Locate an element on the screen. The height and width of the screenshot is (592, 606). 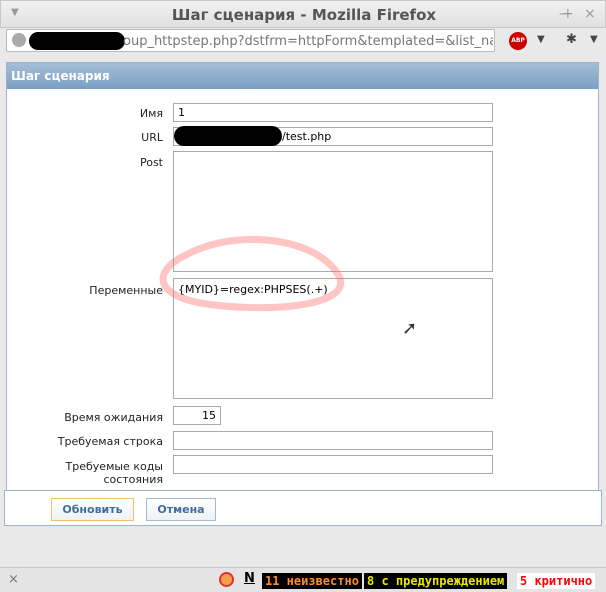
mouse-cursor-icon: ➚ is located at coordinates (410, 328).